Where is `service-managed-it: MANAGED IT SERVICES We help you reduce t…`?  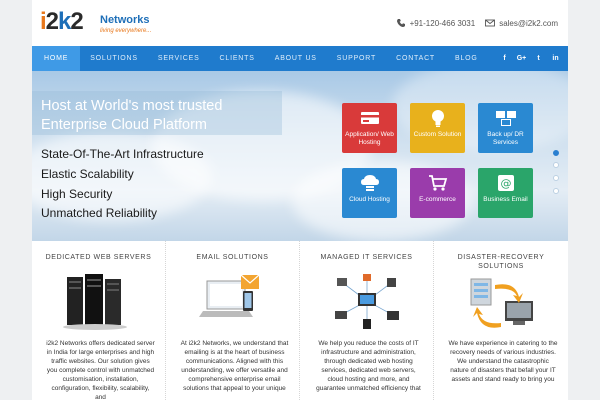 service-managed-it: MANAGED IT SERVICES We help you reduce t… is located at coordinates (367, 320).